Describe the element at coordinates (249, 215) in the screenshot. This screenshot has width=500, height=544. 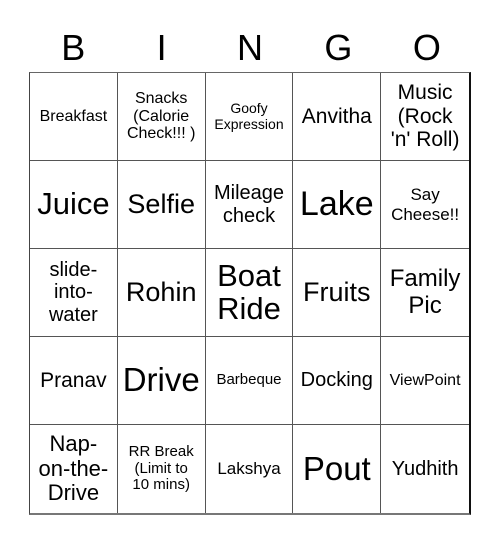
I see `cell-line: check` at that location.